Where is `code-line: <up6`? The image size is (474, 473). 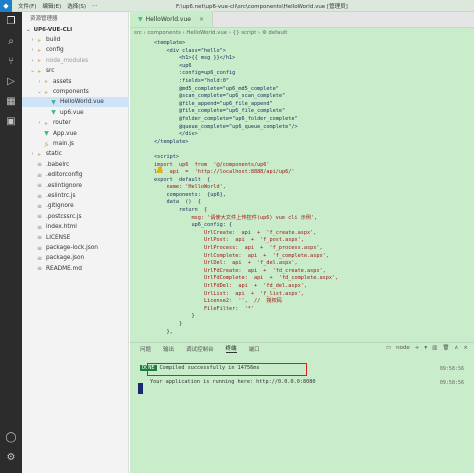 code-line: <up6 is located at coordinates (173, 65).